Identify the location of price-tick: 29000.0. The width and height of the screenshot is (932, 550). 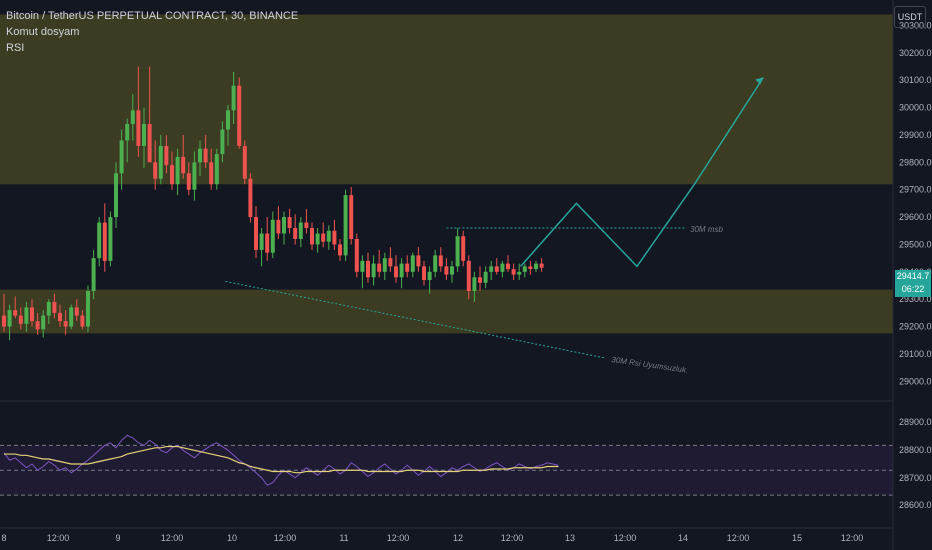
(915, 381).